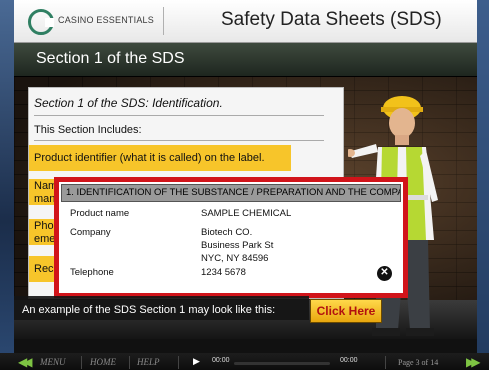 This screenshot has height=370, width=489. I want to click on panel-subheading: This Section Includes:, so click(88, 130).